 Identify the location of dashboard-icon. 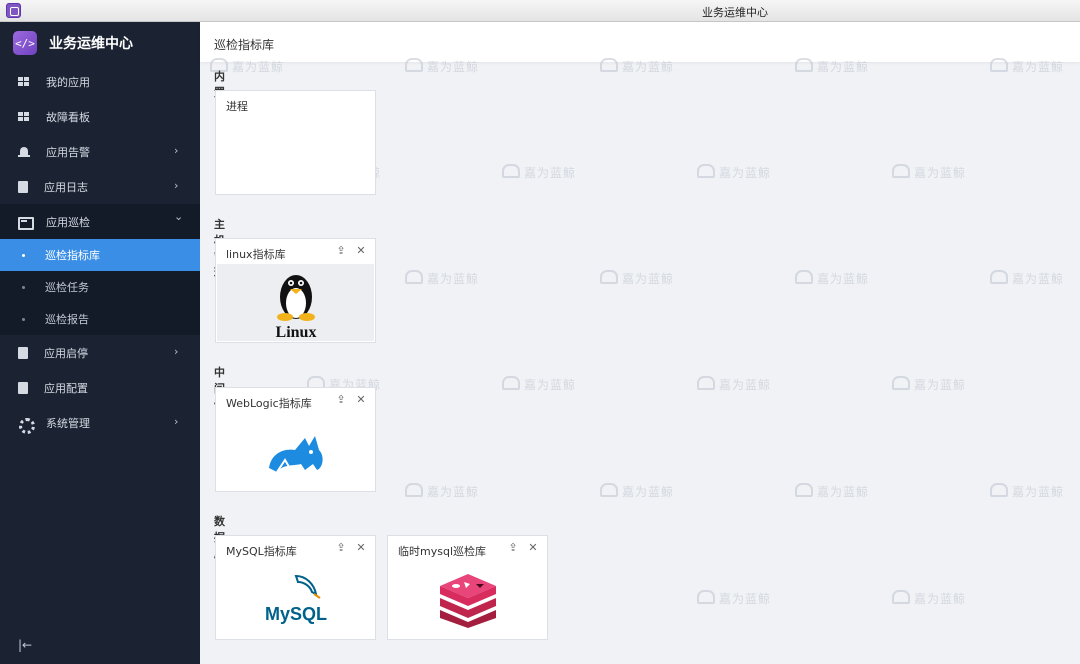
(24, 117).